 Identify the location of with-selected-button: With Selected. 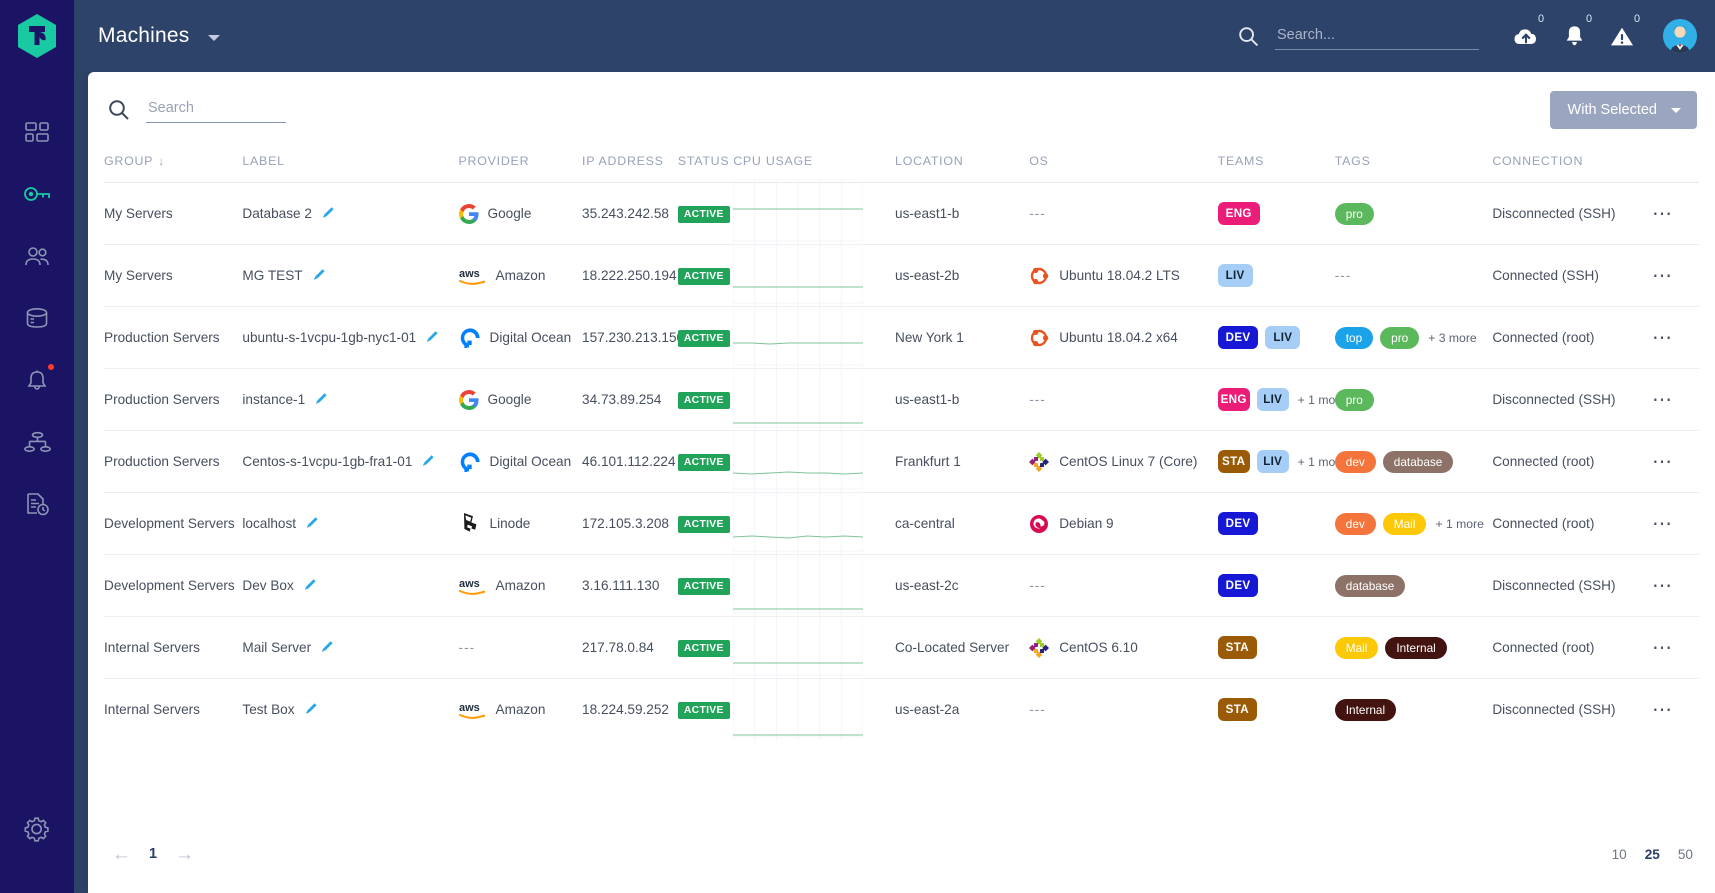
(1623, 110).